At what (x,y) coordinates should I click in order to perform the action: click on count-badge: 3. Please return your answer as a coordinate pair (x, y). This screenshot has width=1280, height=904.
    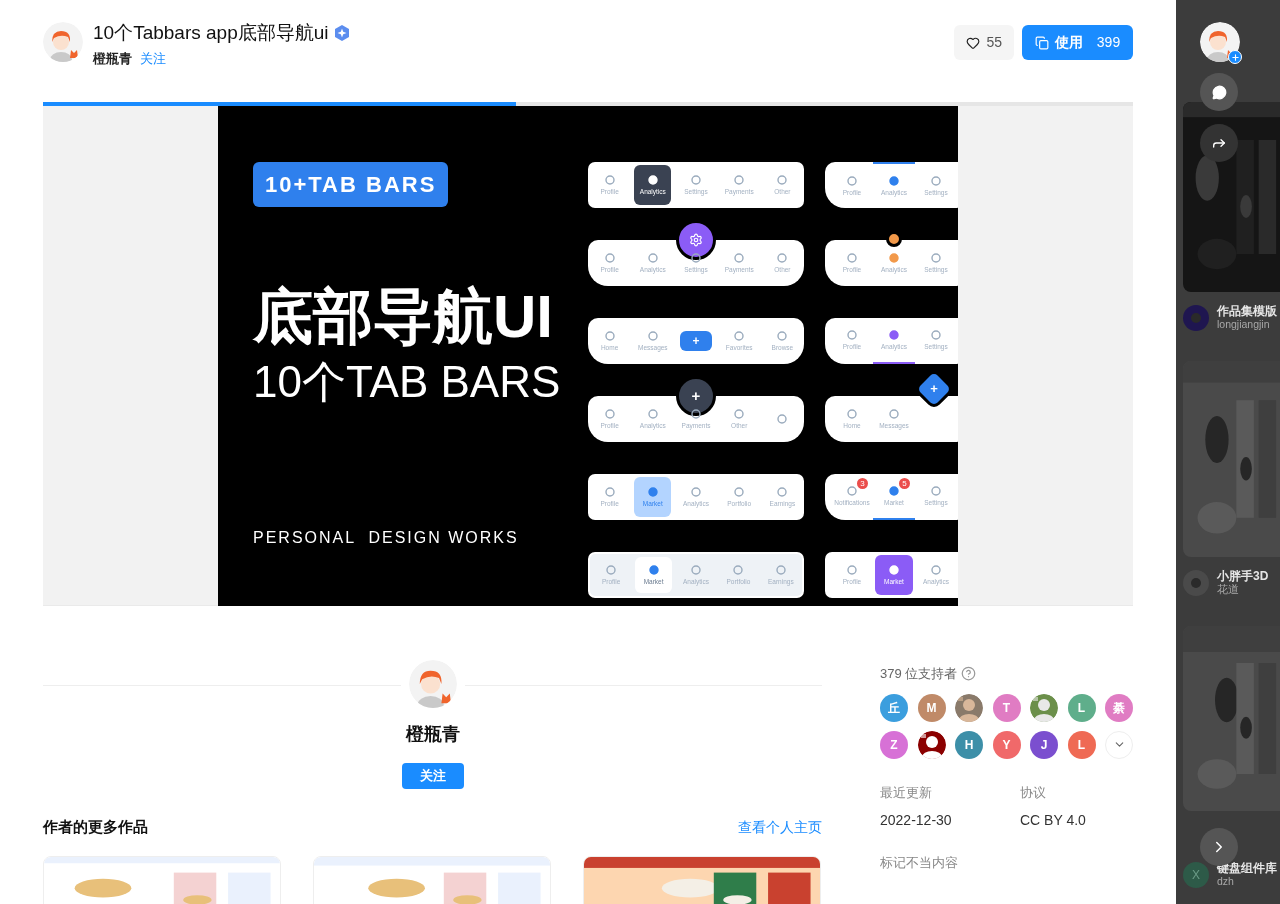
    Looking at the image, I should click on (862, 483).